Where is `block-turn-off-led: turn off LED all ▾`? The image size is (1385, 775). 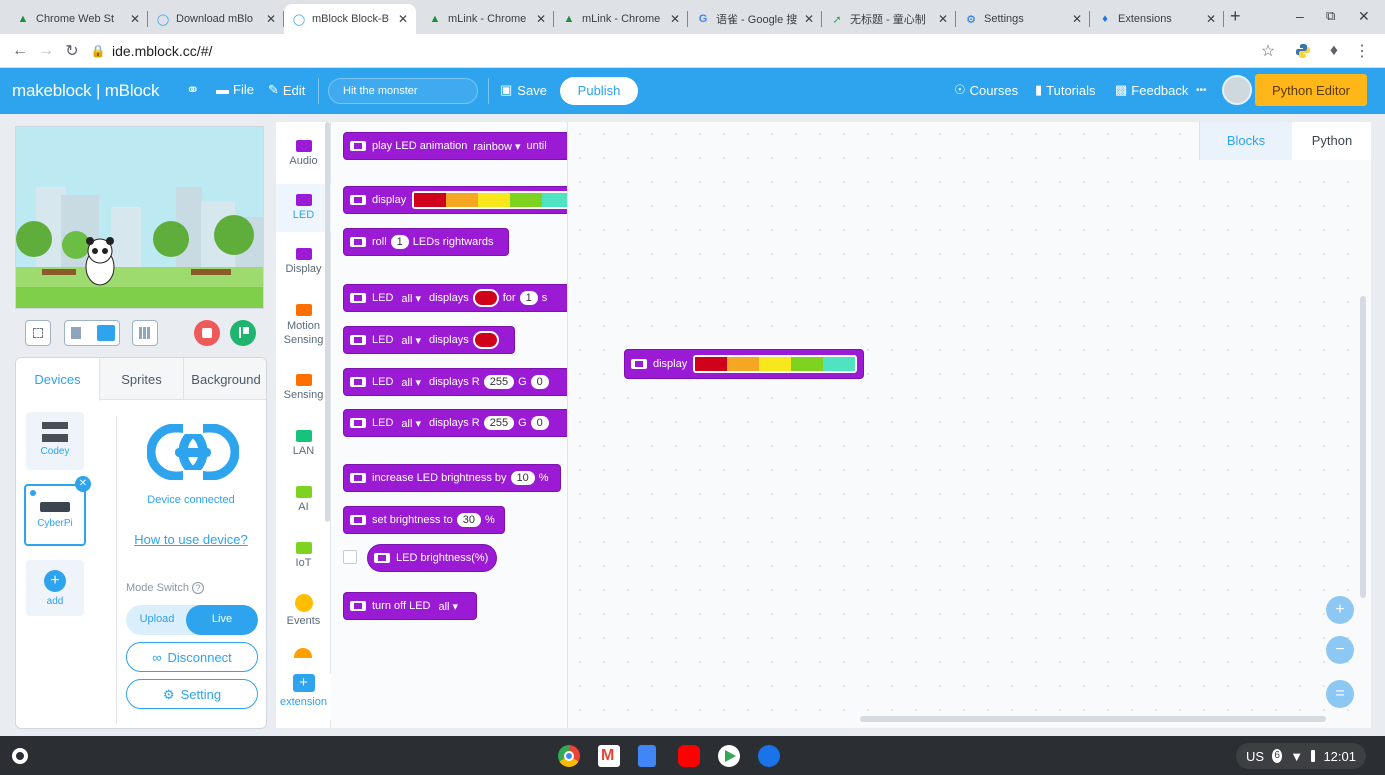
block-turn-off-led: turn off LED all ▾ is located at coordinates (410, 606).